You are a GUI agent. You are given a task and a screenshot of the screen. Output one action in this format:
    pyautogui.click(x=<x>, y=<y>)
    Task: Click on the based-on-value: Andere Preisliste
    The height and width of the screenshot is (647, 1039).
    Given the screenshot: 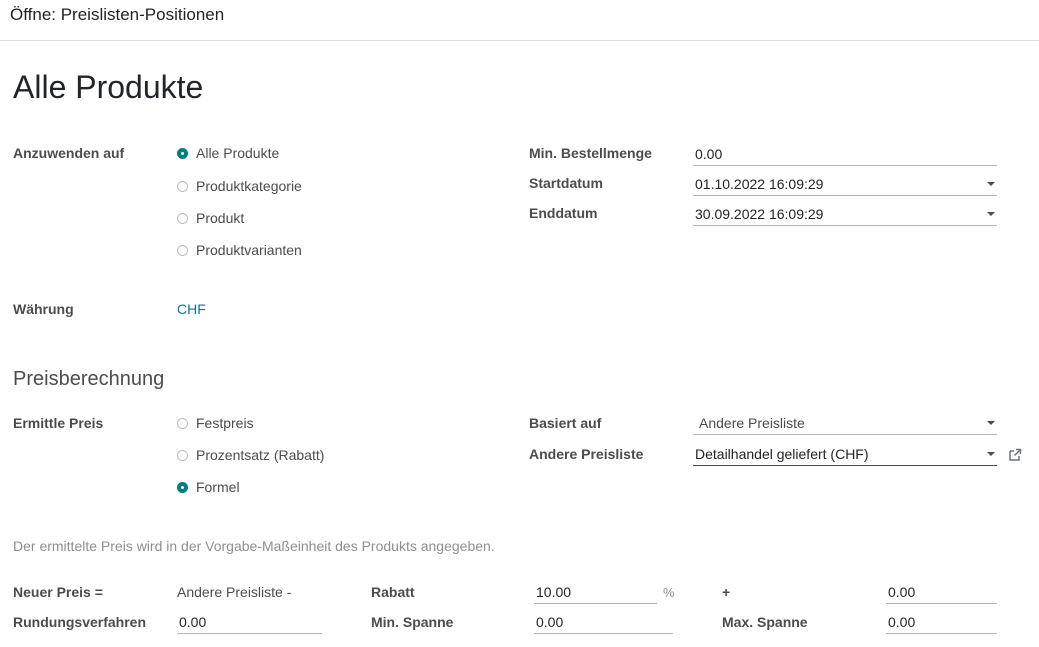 What is the action you would take?
    pyautogui.click(x=752, y=423)
    